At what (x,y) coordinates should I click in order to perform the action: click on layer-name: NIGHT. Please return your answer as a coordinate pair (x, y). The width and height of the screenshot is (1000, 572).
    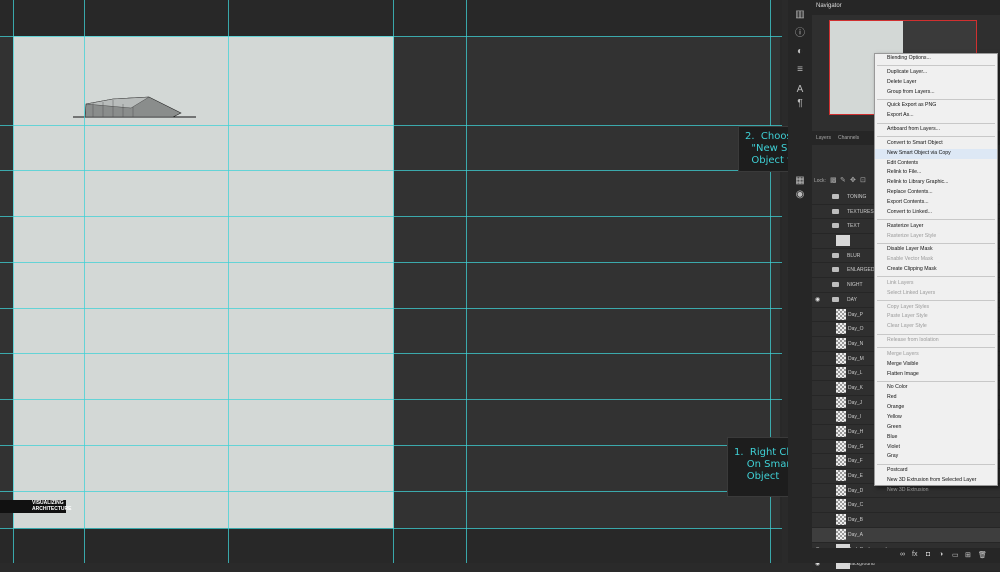
    Looking at the image, I should click on (855, 285).